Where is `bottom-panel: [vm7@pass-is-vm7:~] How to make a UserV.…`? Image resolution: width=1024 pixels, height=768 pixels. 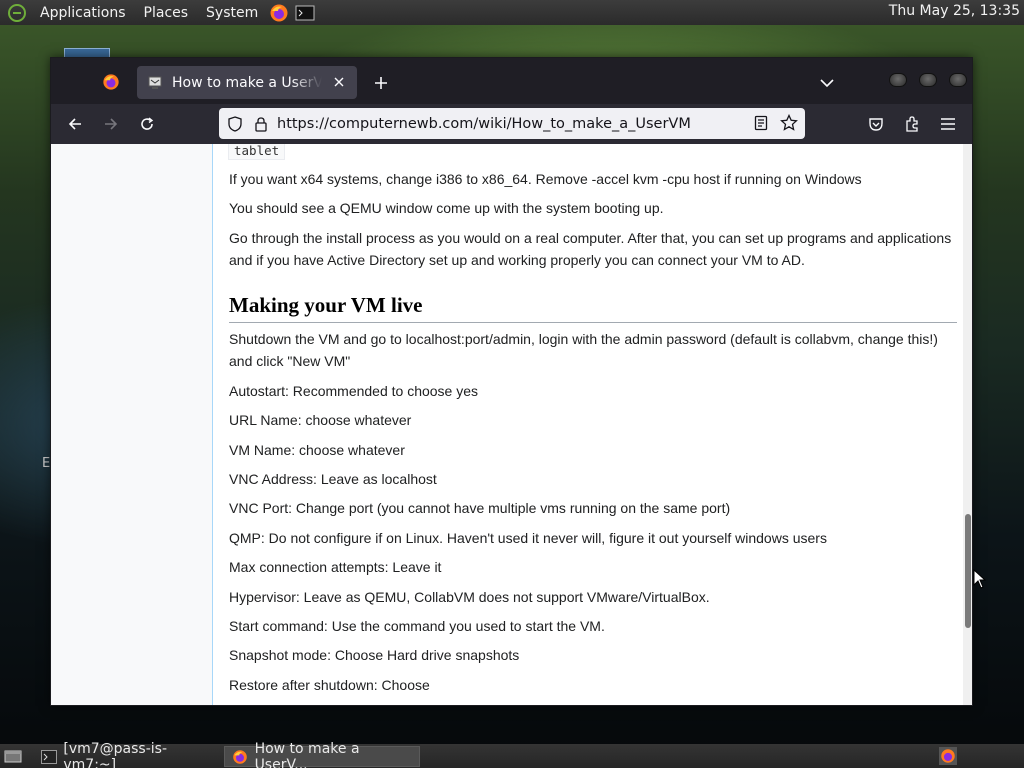 bottom-panel: [vm7@pass-is-vm7:~] How to make a UserV.… is located at coordinates (512, 754).